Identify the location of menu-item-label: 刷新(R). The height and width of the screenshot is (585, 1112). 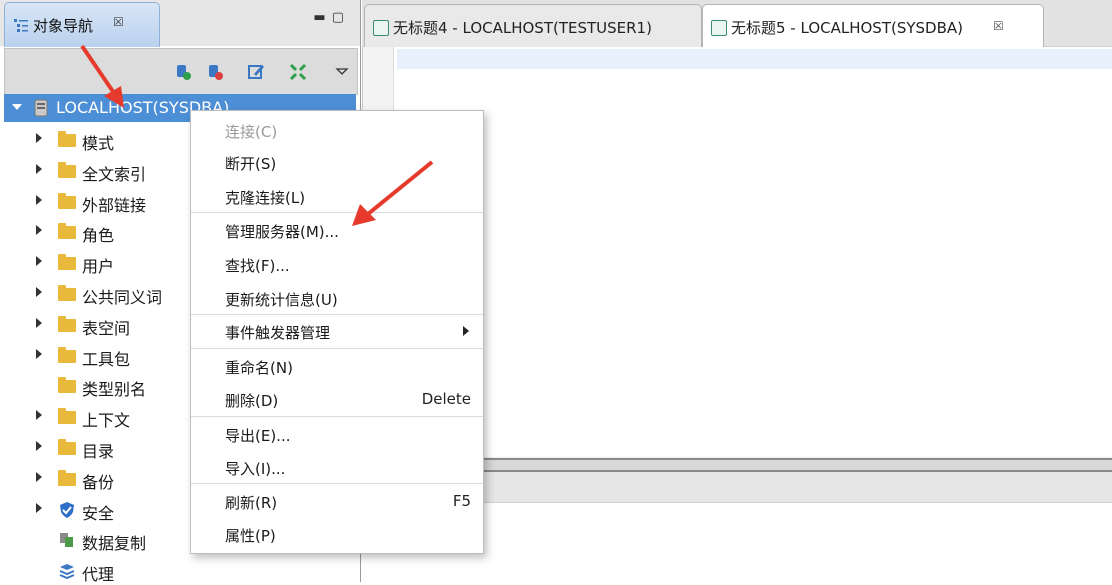
(251, 503).